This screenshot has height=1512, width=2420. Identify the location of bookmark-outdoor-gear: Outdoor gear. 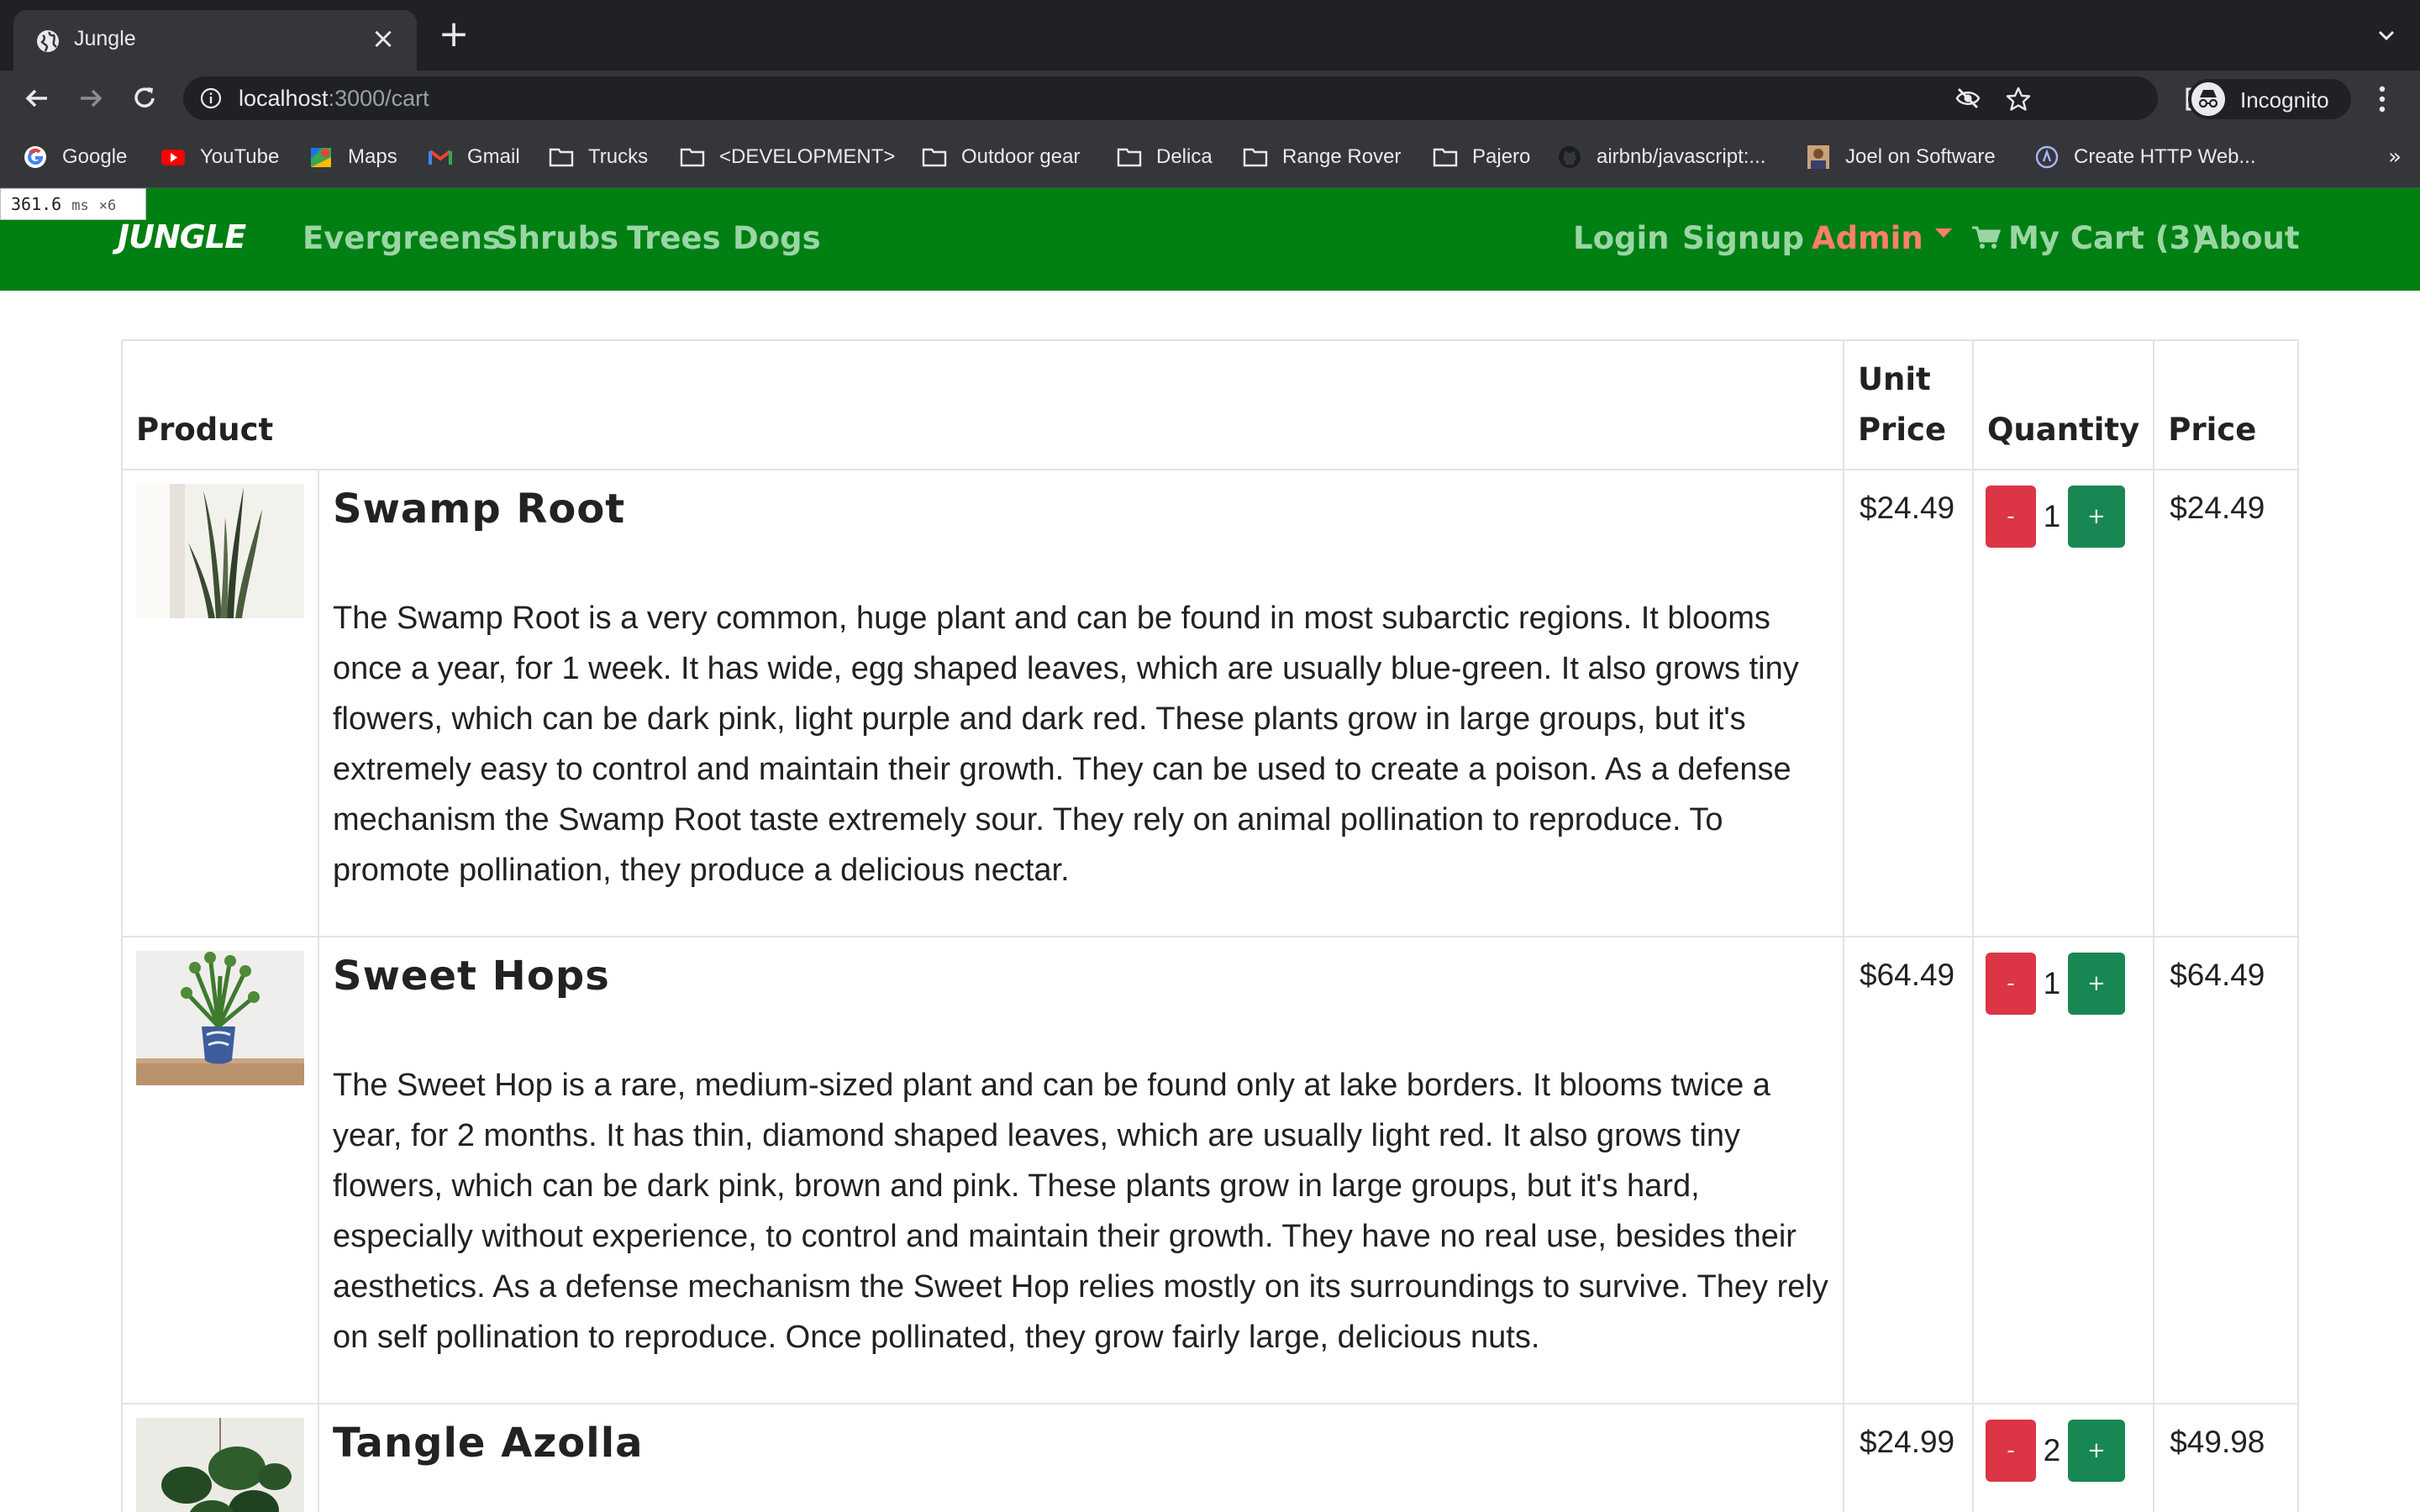
(1000, 157).